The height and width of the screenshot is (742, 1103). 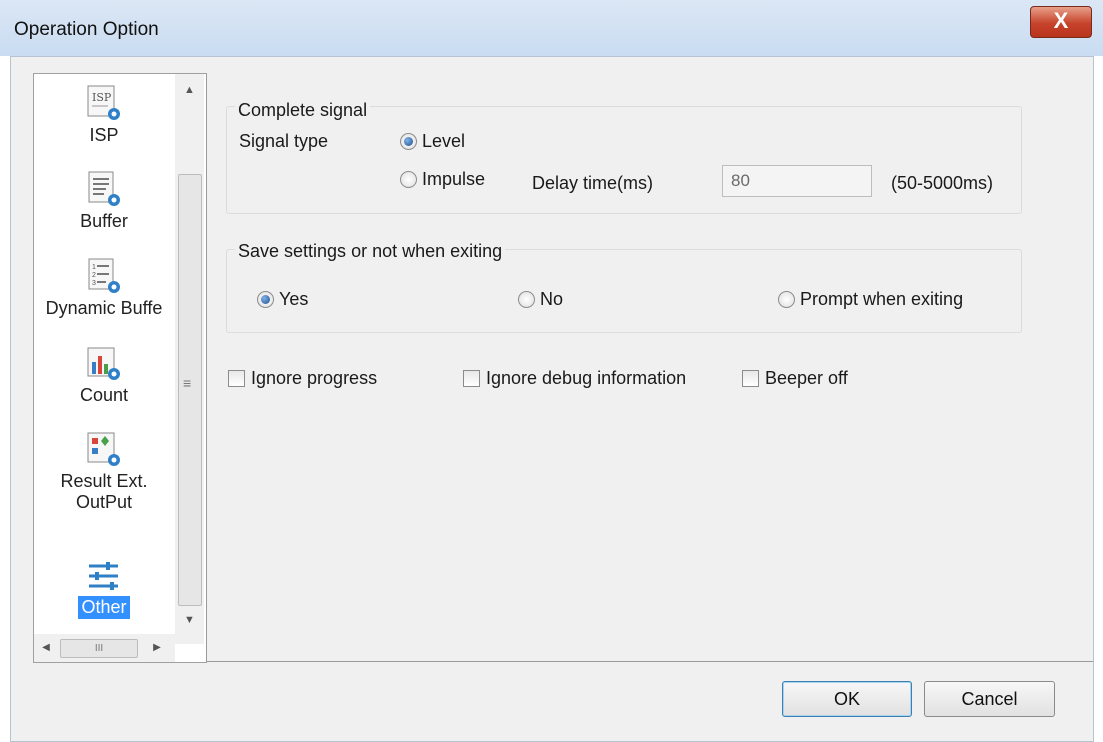 I want to click on delay-time-label: Delay time(ms), so click(x=593, y=183).